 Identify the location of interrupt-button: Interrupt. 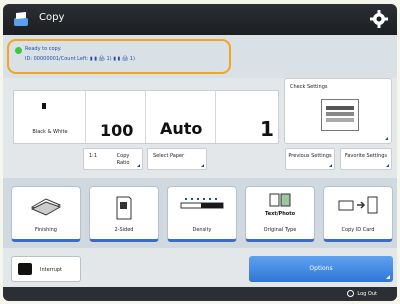
(46, 269).